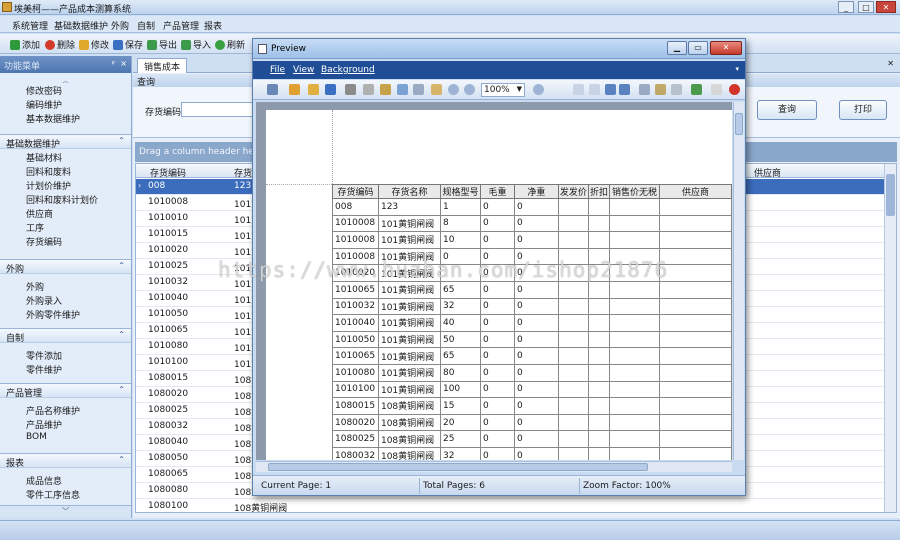 This screenshot has height=540, width=900. I want to click on print-button: 打印, so click(863, 110).